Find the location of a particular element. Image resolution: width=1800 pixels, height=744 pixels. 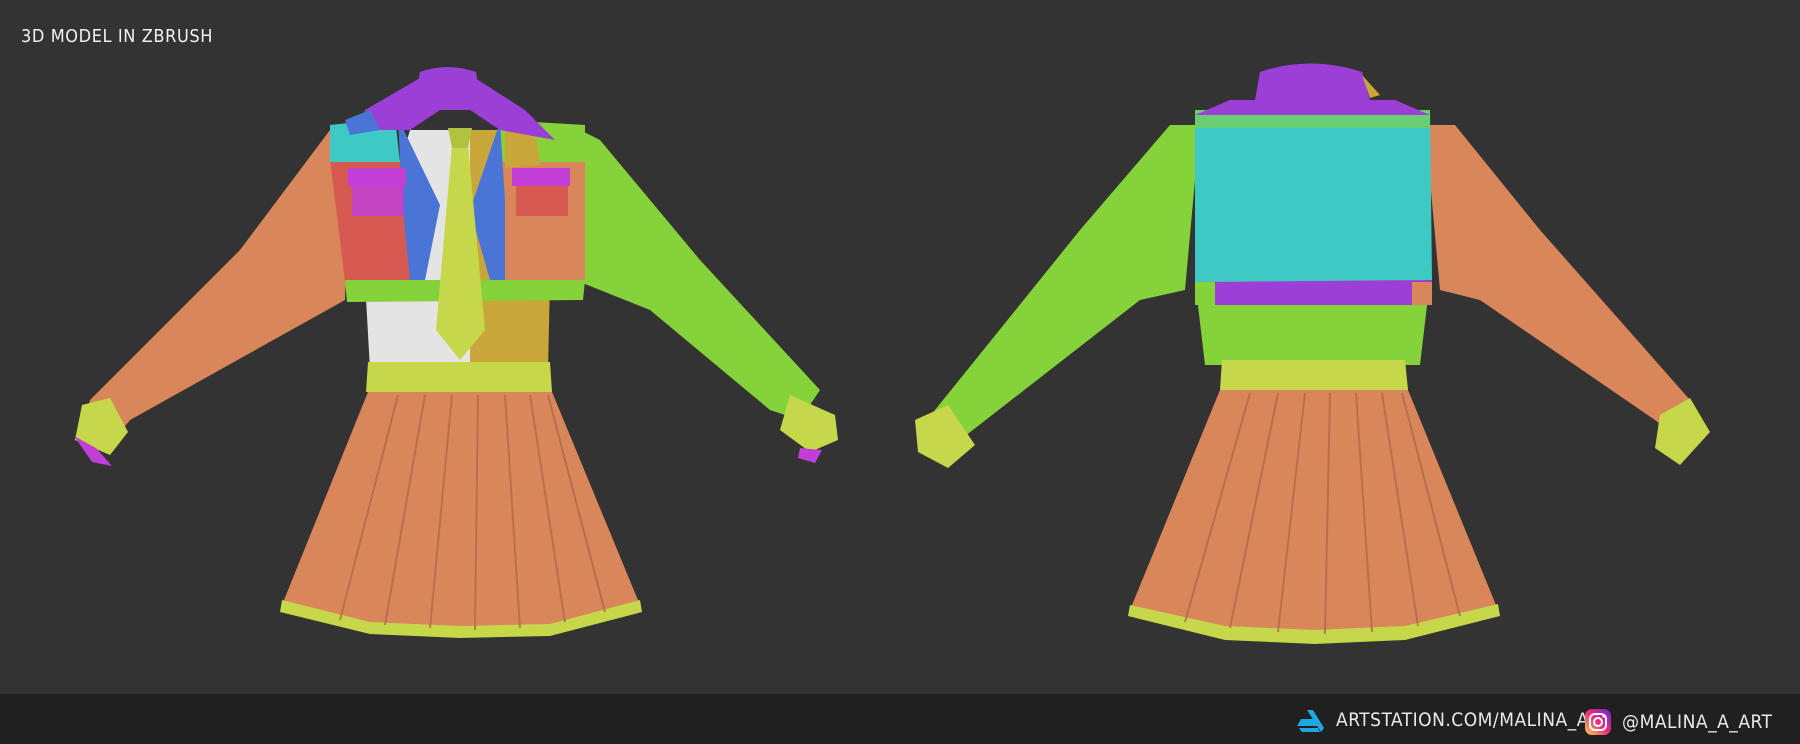

artstation-link: ARTSTATION.COM/MALINA_A is located at coordinates (1442, 720).